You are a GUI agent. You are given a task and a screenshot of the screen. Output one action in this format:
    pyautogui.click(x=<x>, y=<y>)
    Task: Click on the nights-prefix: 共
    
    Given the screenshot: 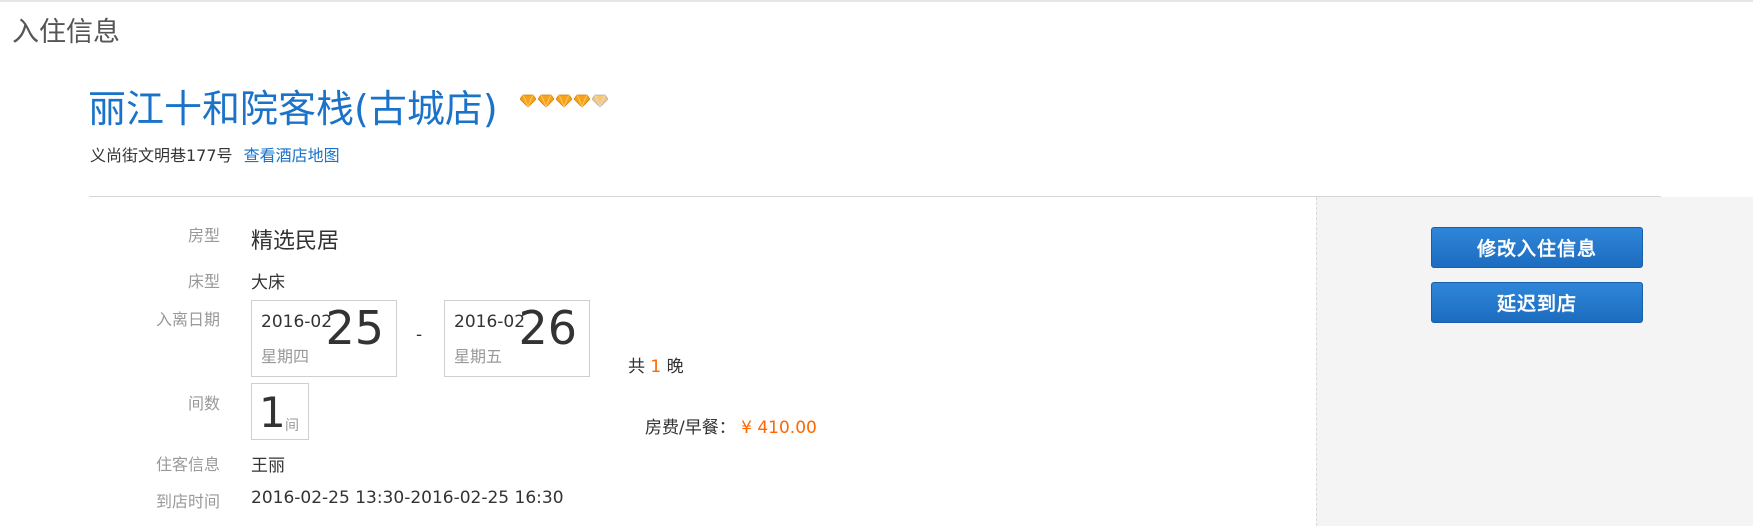 What is the action you would take?
    pyautogui.click(x=636, y=367)
    